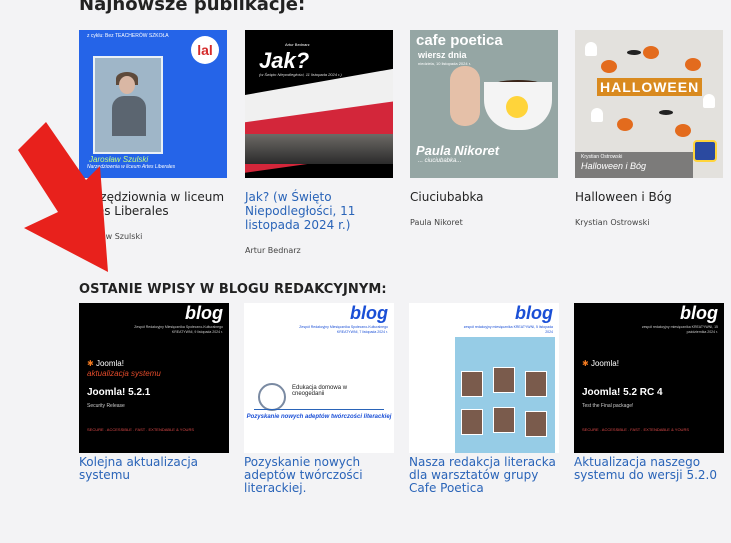 The image size is (731, 543). I want to click on red-arrow-icon, so click(63, 197).